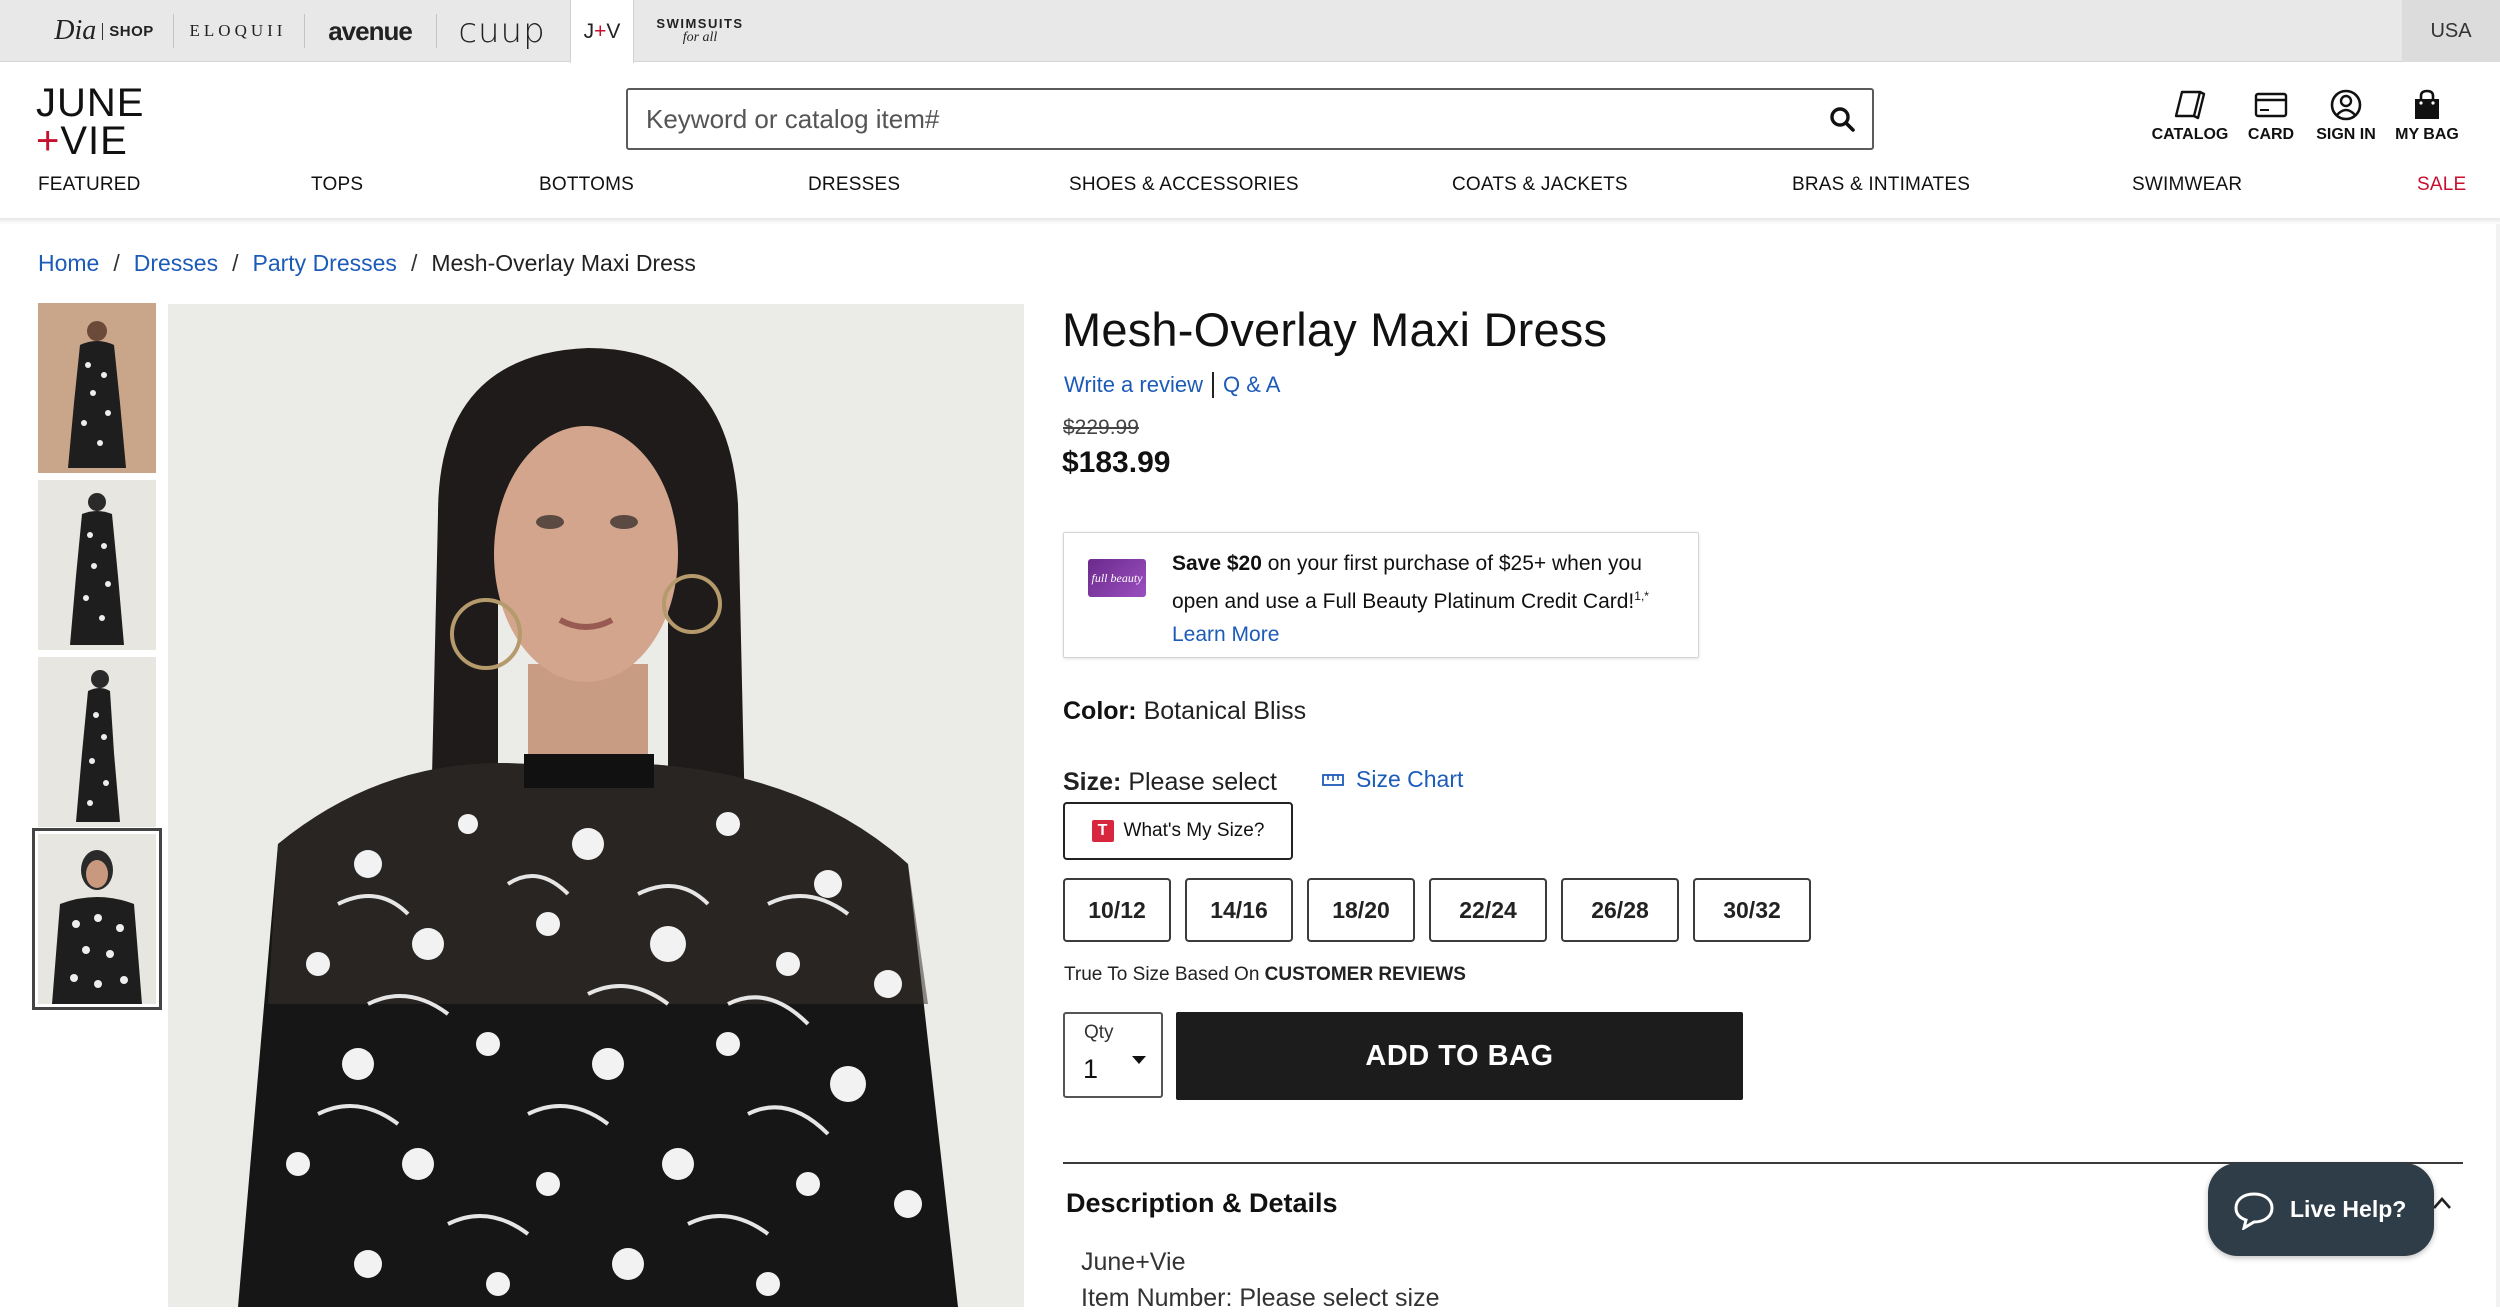  What do you see at coordinates (1220, 119) in the screenshot?
I see `search-input` at bounding box center [1220, 119].